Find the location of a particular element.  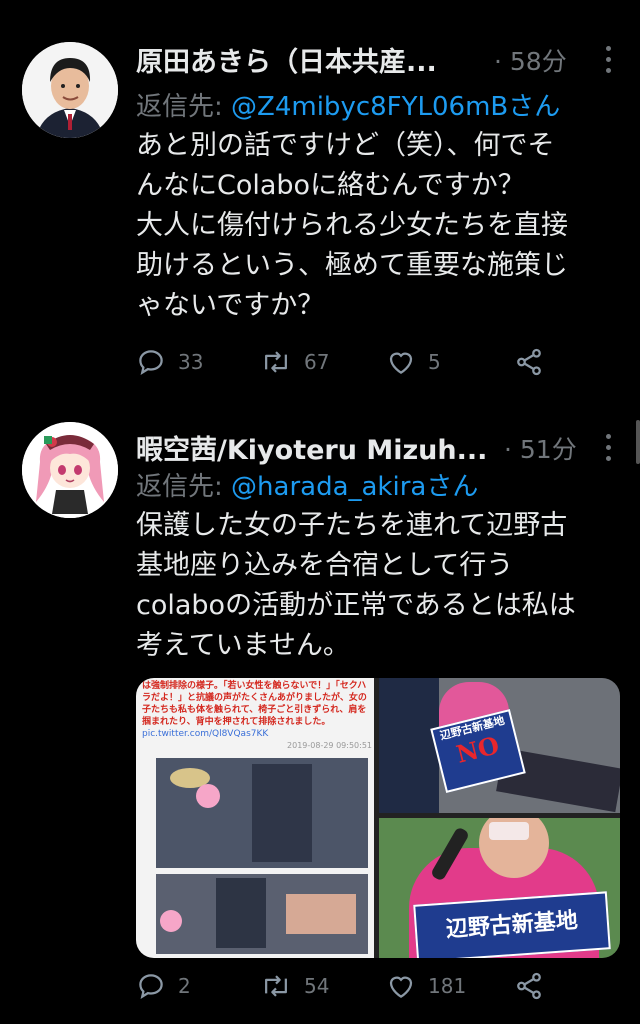

media-image-sign-no: 辺野古新基地 NO is located at coordinates (499, 745).